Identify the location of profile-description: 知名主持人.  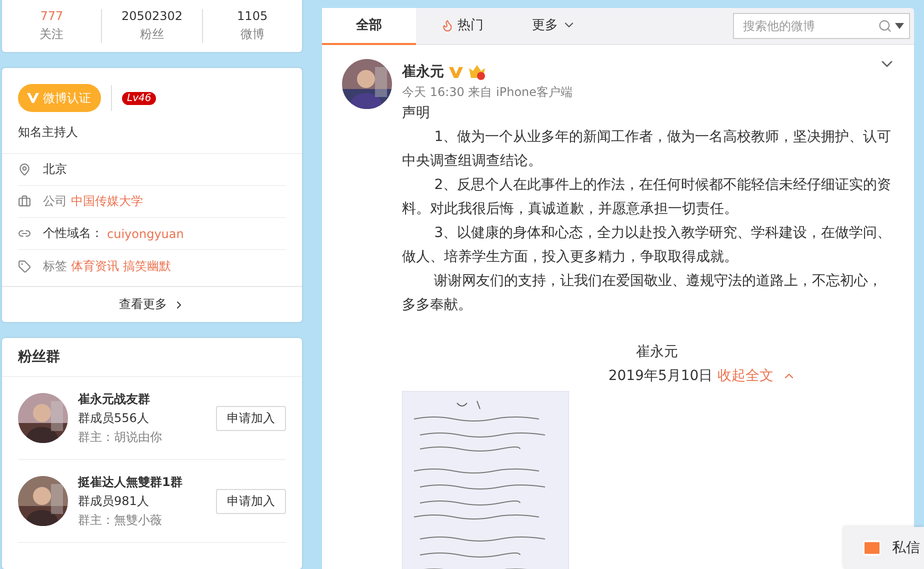
(48, 132).